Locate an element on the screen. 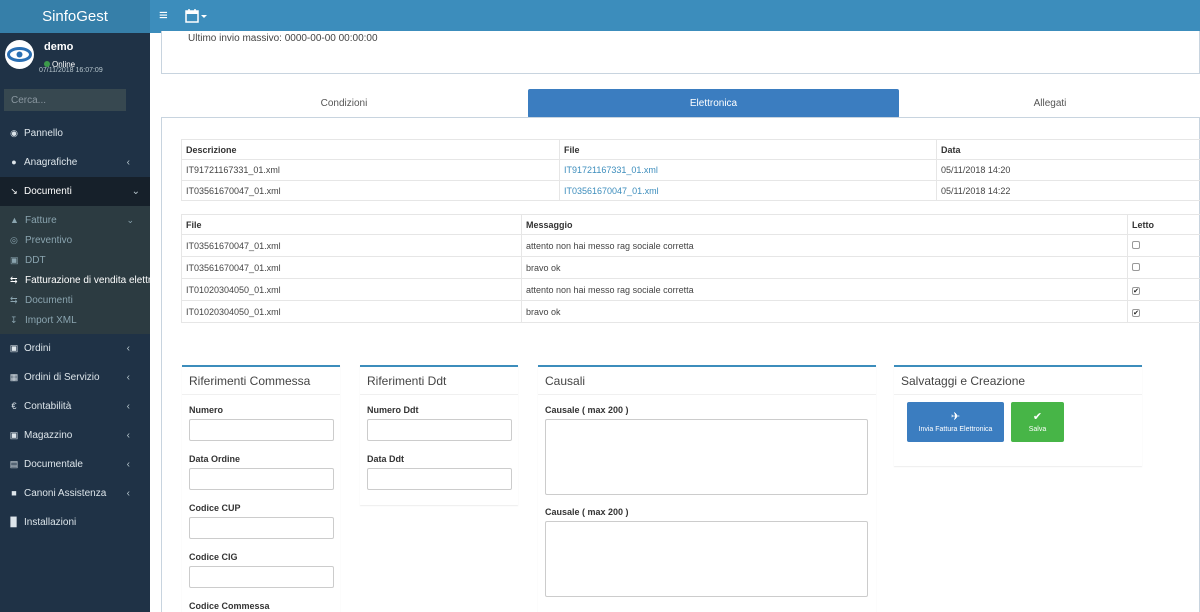  download-icon: ↧ is located at coordinates (14, 320).